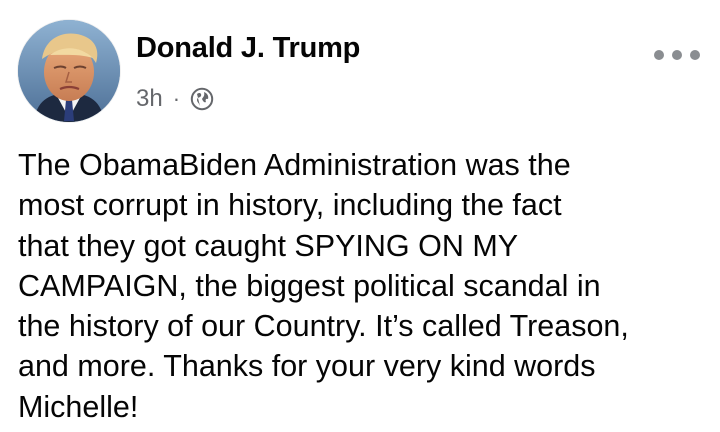 The height and width of the screenshot is (432, 720). I want to click on globe-icon, so click(202, 99).